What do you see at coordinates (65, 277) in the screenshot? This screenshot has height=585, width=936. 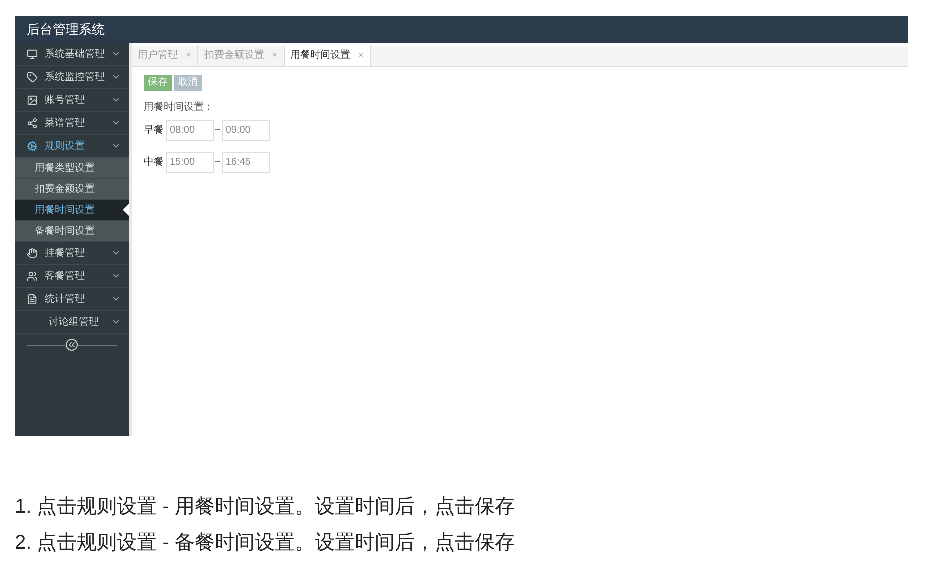 I see `menu-label: 客餐管理` at bounding box center [65, 277].